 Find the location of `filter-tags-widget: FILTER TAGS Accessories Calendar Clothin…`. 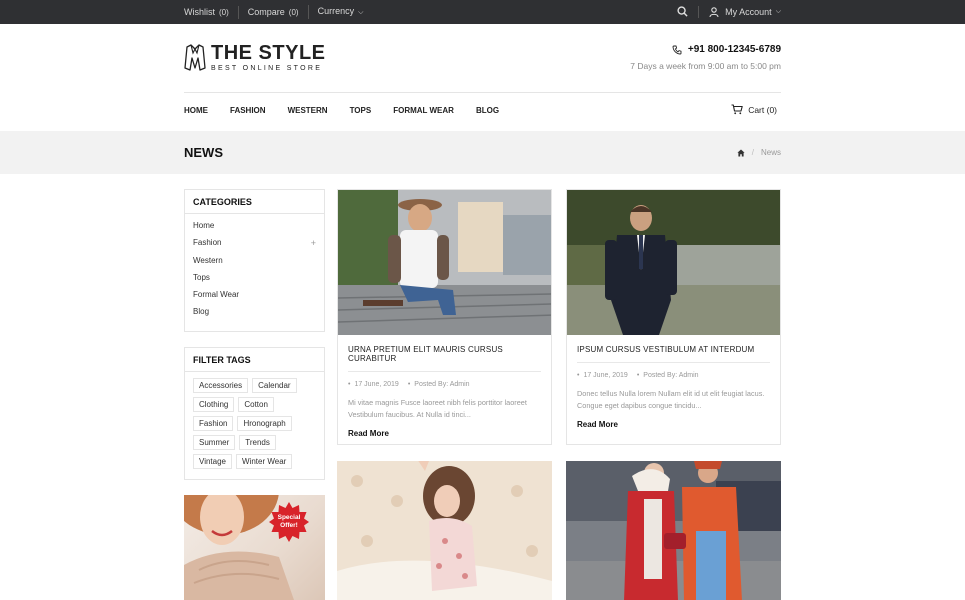

filter-tags-widget: FILTER TAGS Accessories Calendar Clothin… is located at coordinates (254, 413).